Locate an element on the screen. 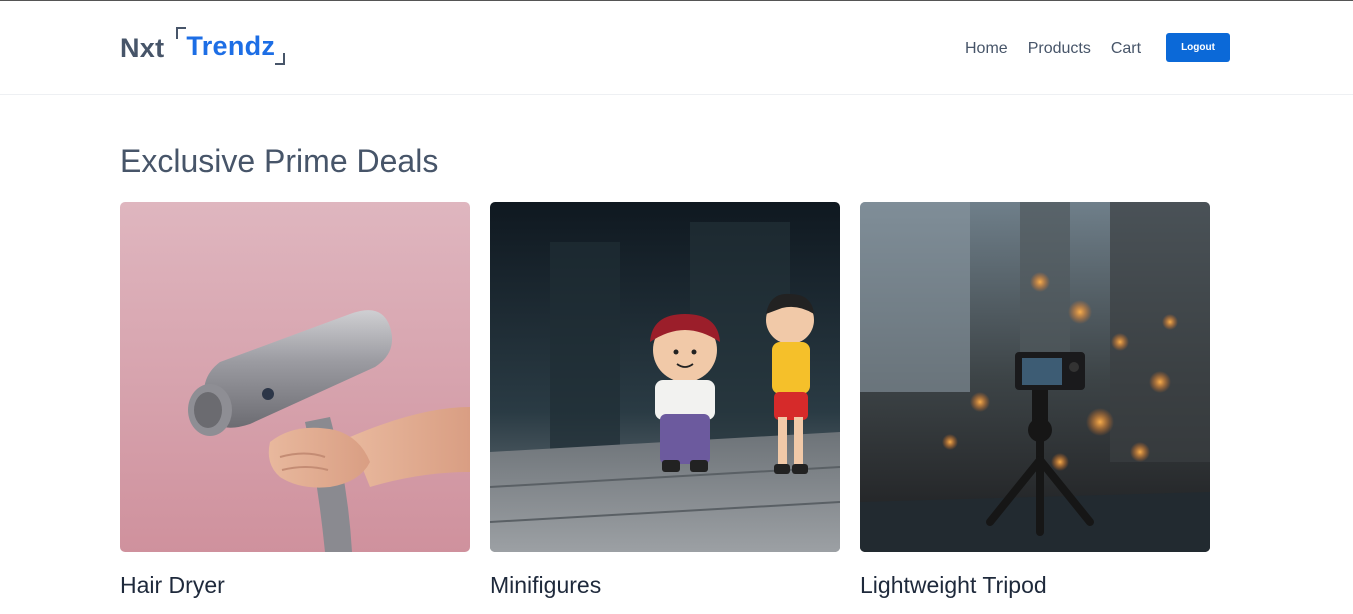 Image resolution: width=1353 pixels, height=614 pixels. nav-link-cart: Cart is located at coordinates (1126, 49).